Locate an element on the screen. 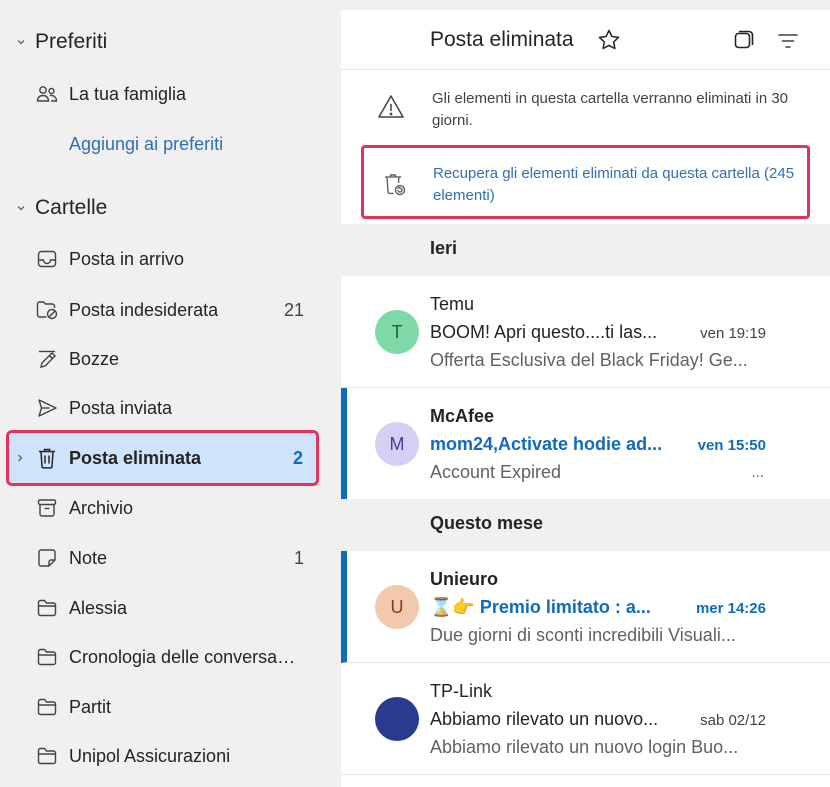 The width and height of the screenshot is (830, 787). sidebar-item-alessia: Alessia is located at coordinates (165, 608).